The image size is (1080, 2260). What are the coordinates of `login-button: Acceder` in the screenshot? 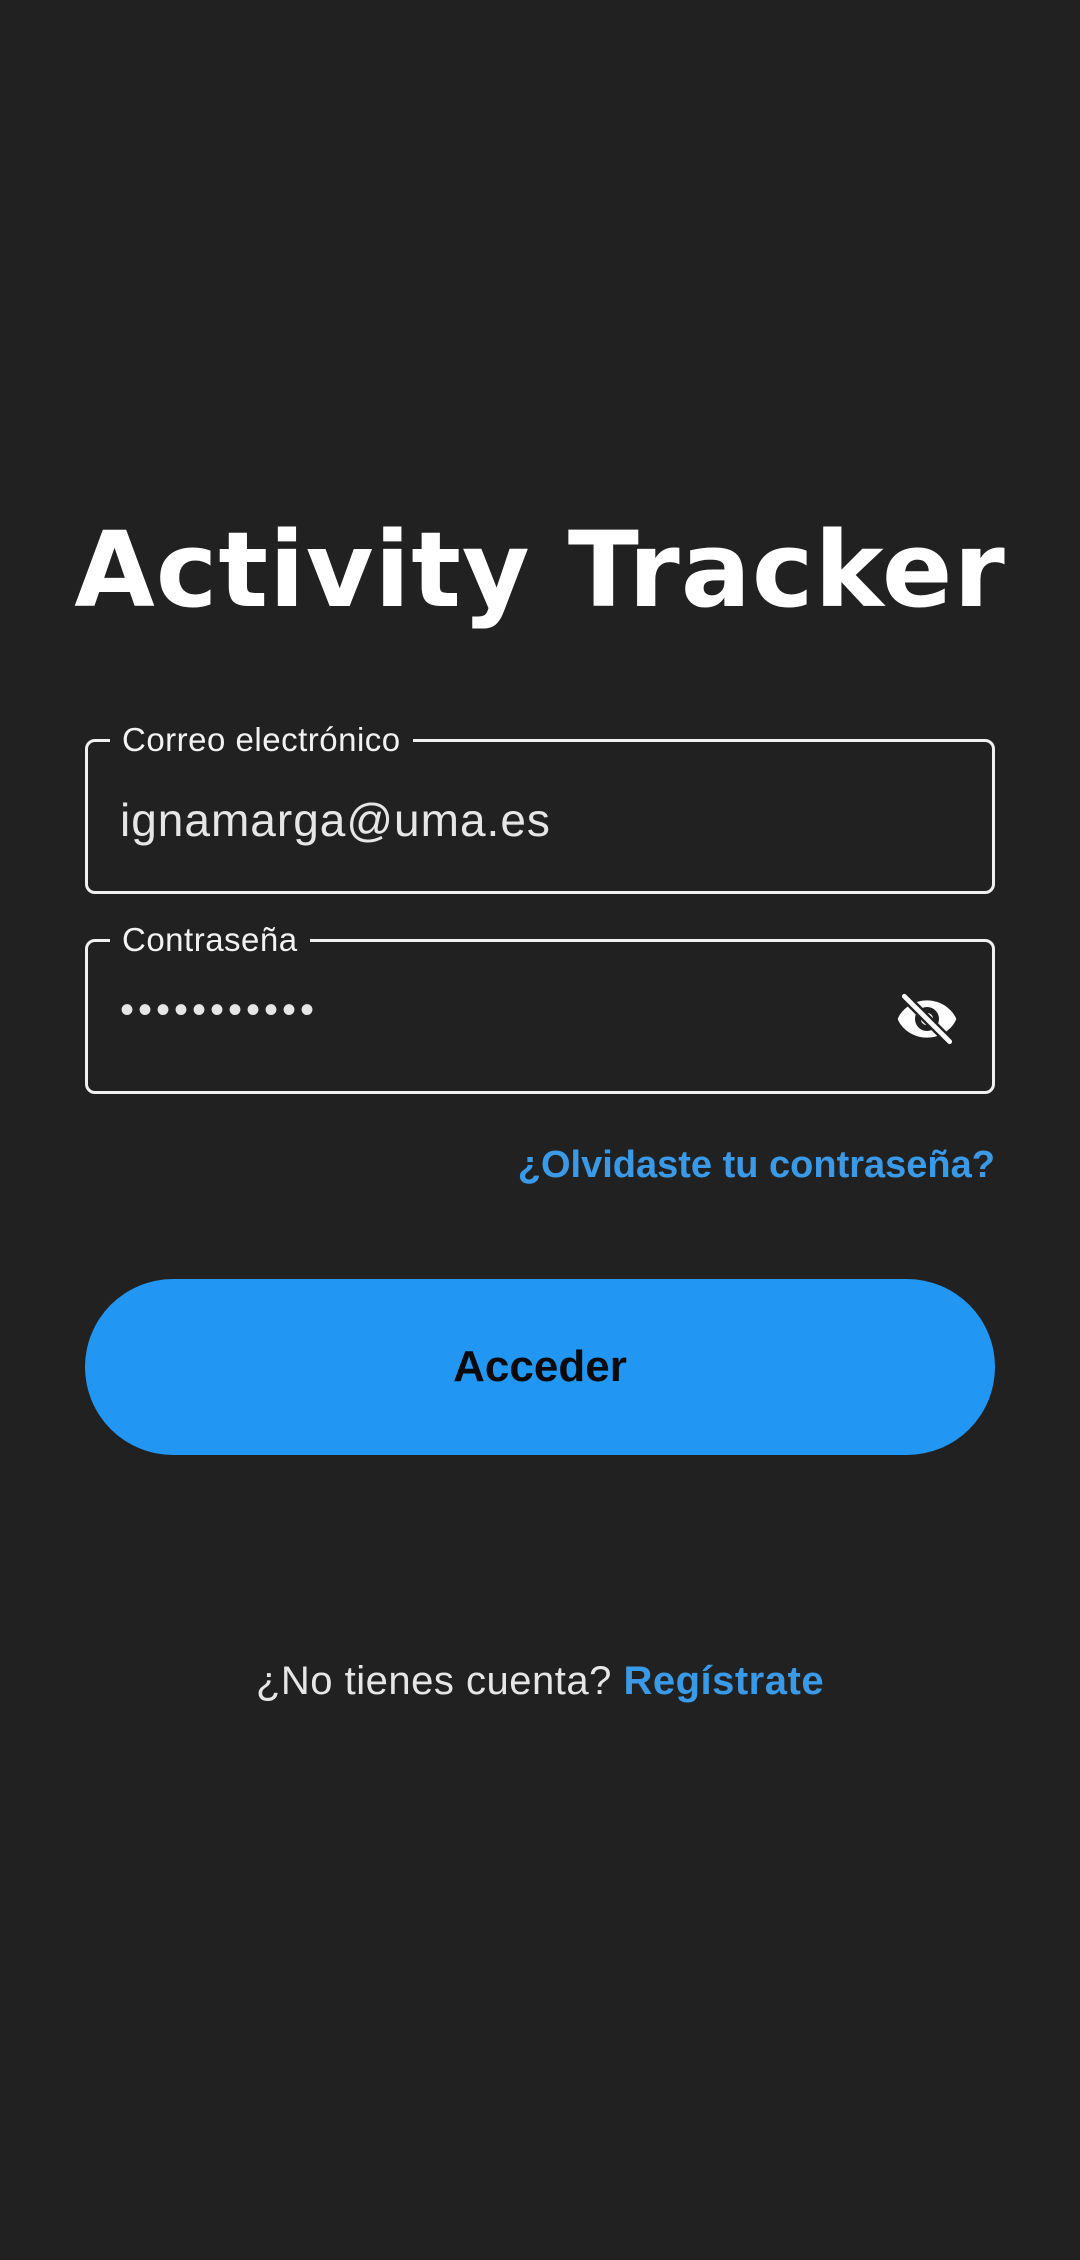 It's located at (540, 1367).